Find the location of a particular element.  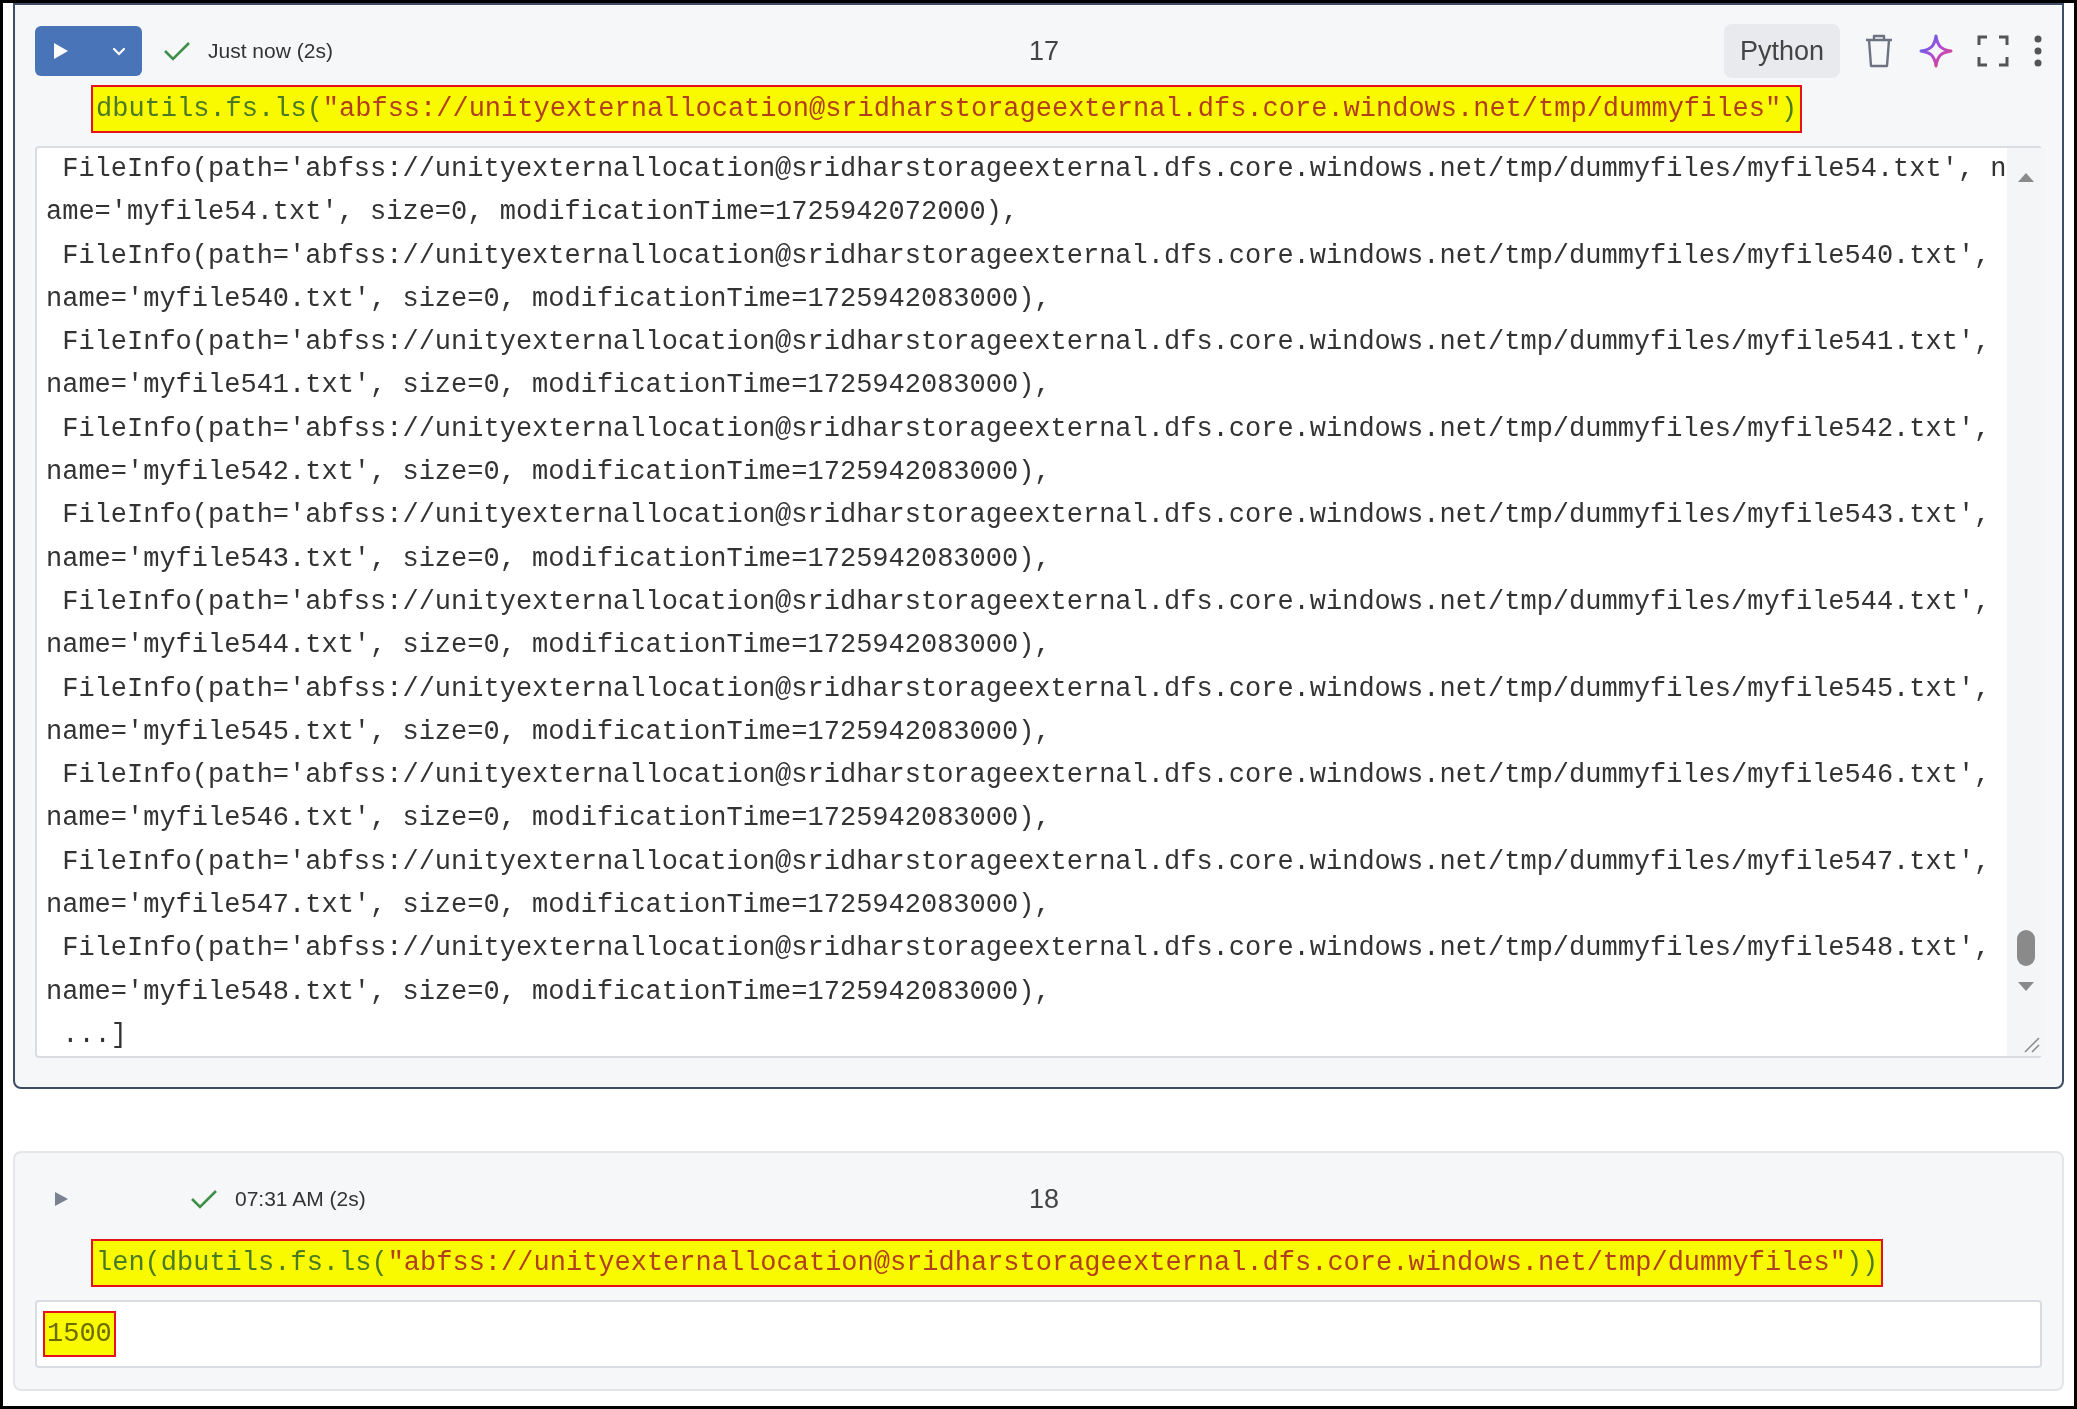

output-line: name='myfile542.txt', size=0, modificationTime=1725942083000), is located at coordinates (549, 473).